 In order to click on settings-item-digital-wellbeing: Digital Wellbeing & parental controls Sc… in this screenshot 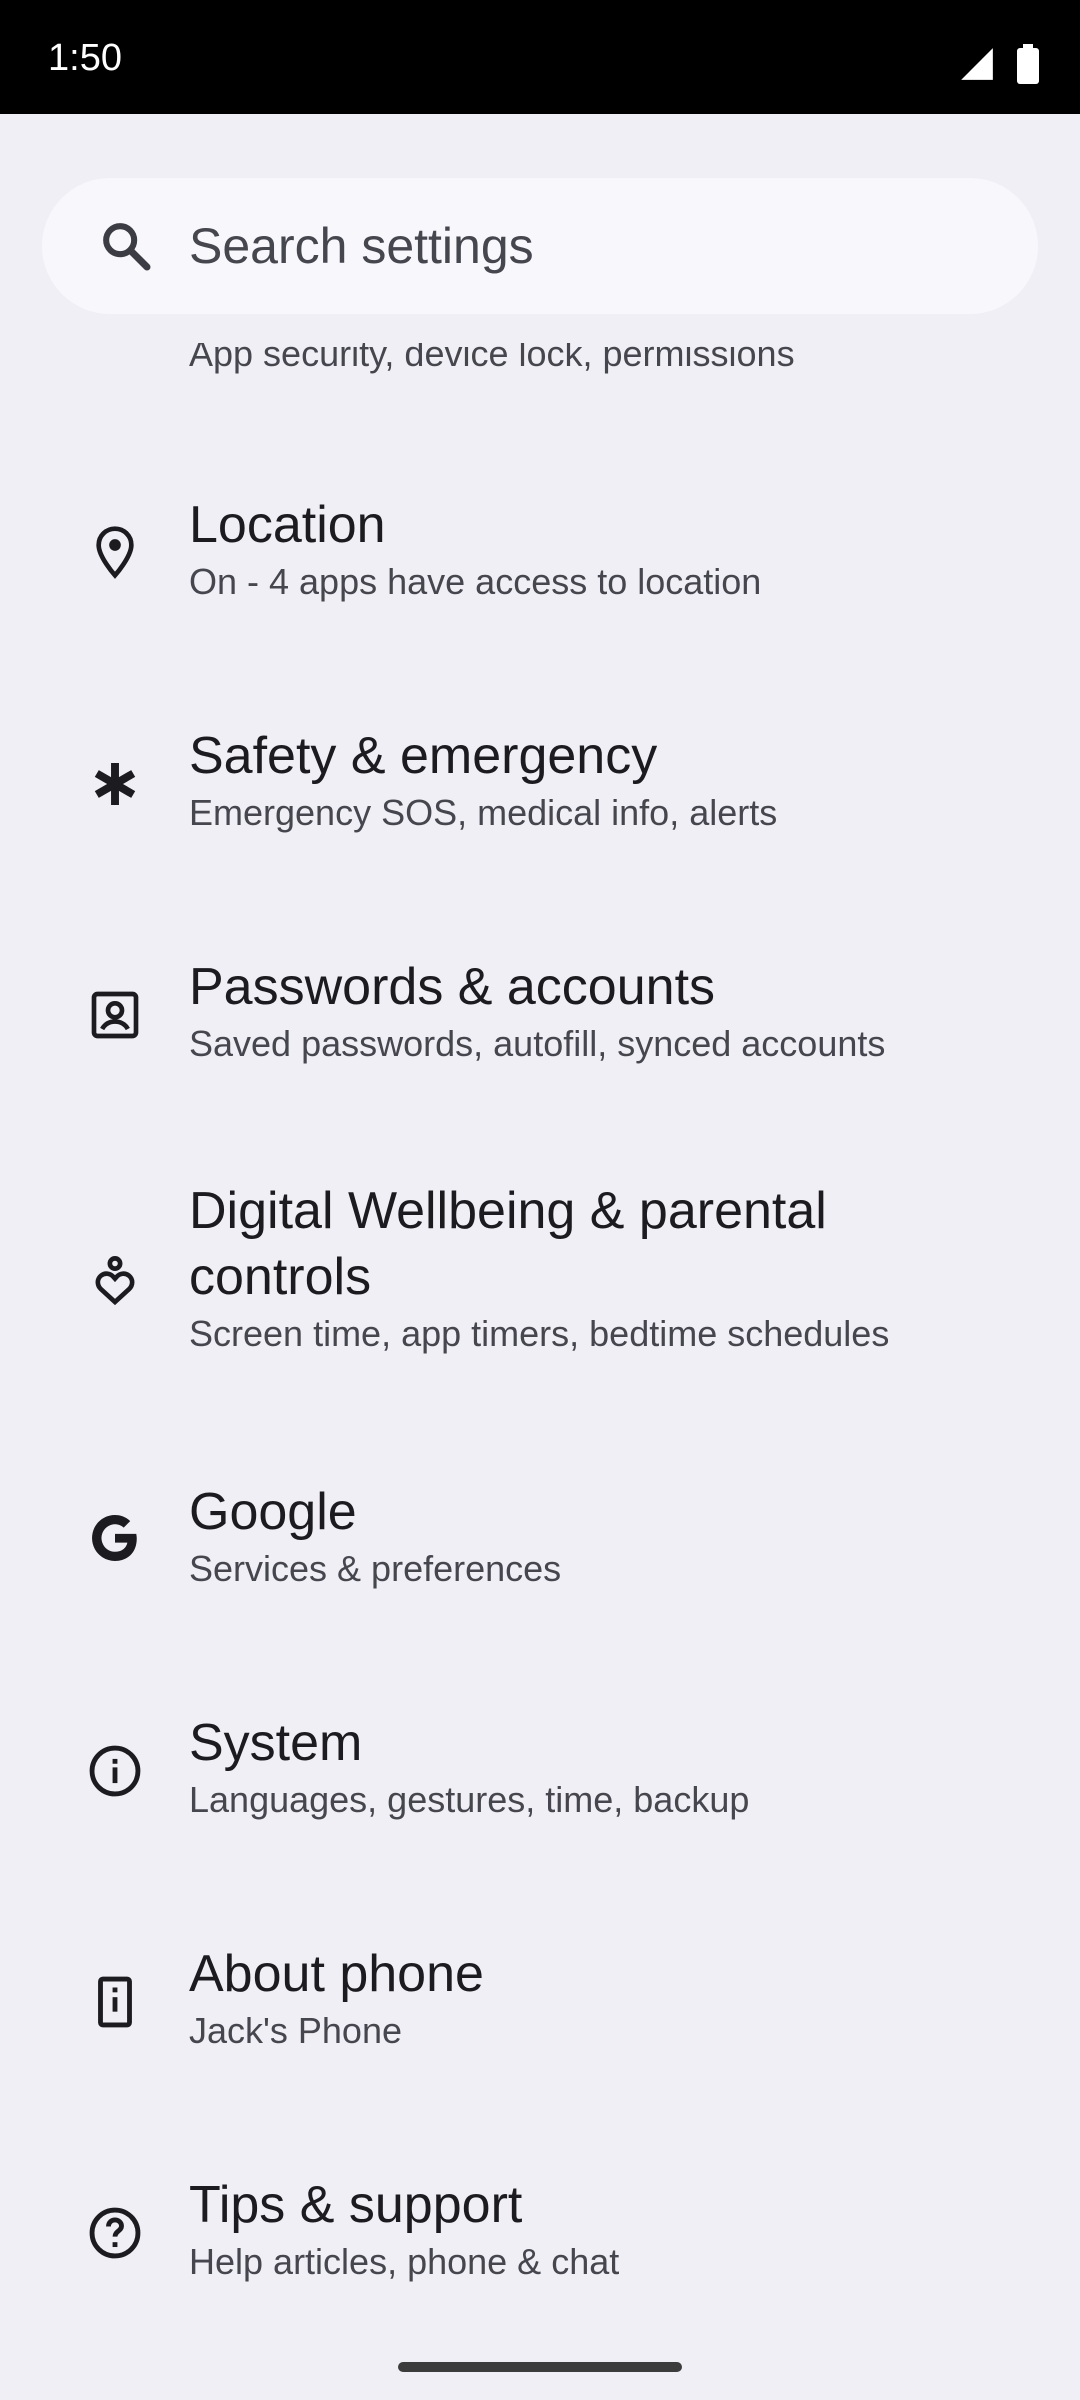, I will do `click(540, 1278)`.